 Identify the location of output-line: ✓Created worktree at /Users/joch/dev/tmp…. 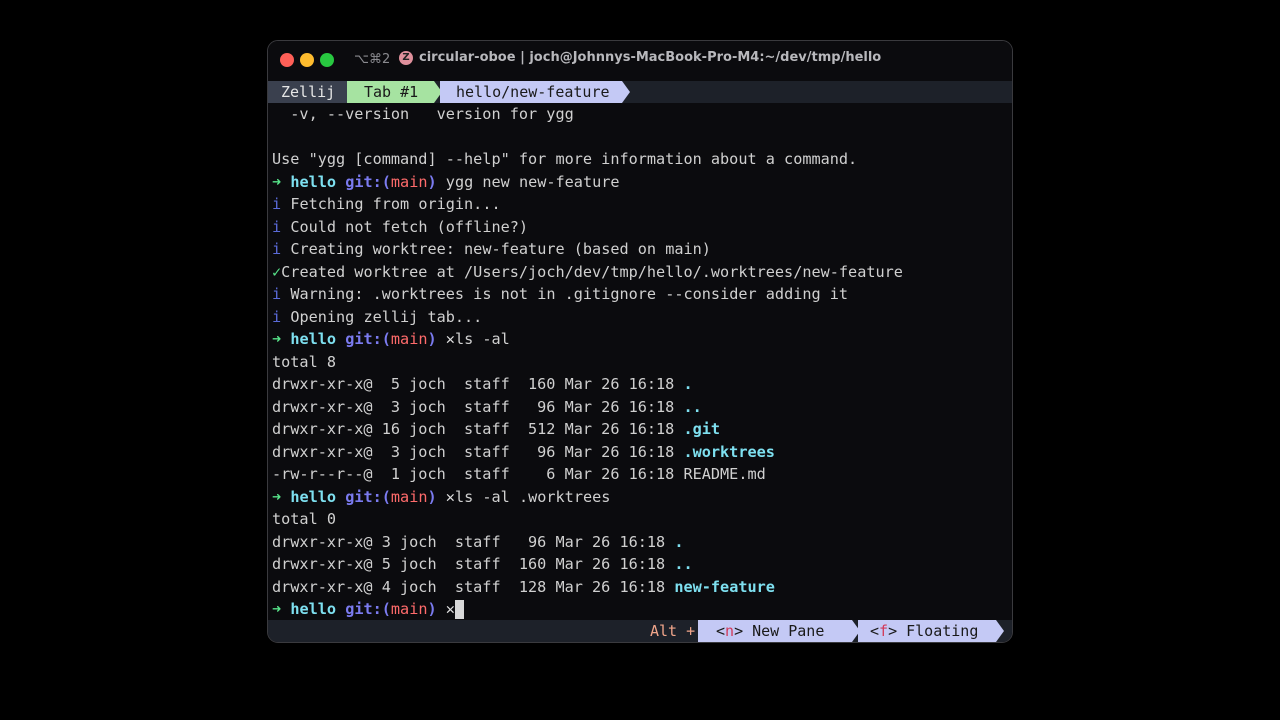
(642, 272).